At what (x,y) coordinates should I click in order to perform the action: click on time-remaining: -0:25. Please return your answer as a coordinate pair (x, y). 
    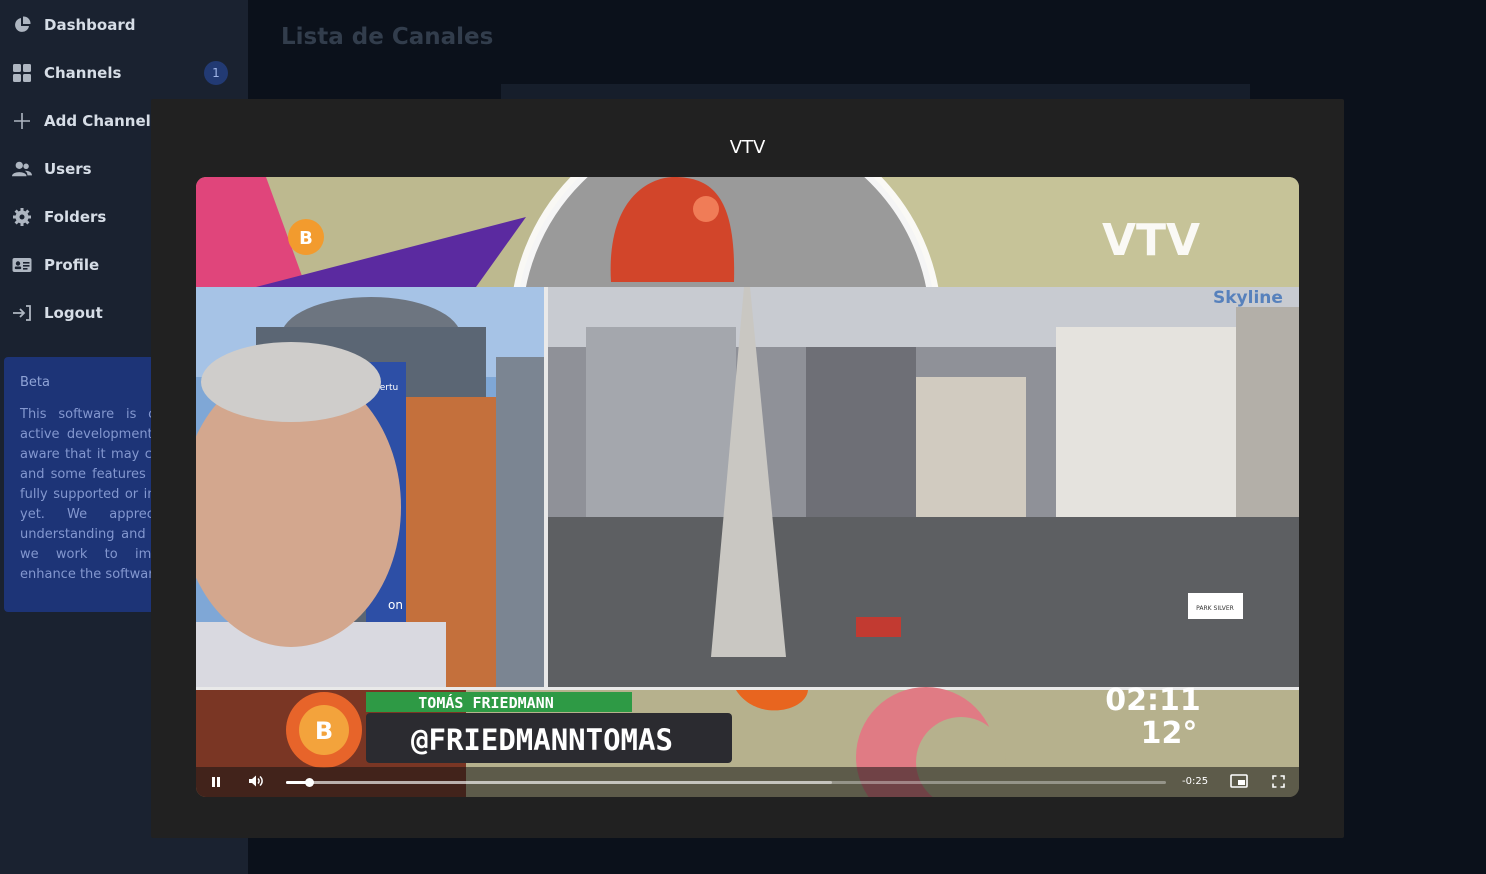
    Looking at the image, I should click on (1195, 781).